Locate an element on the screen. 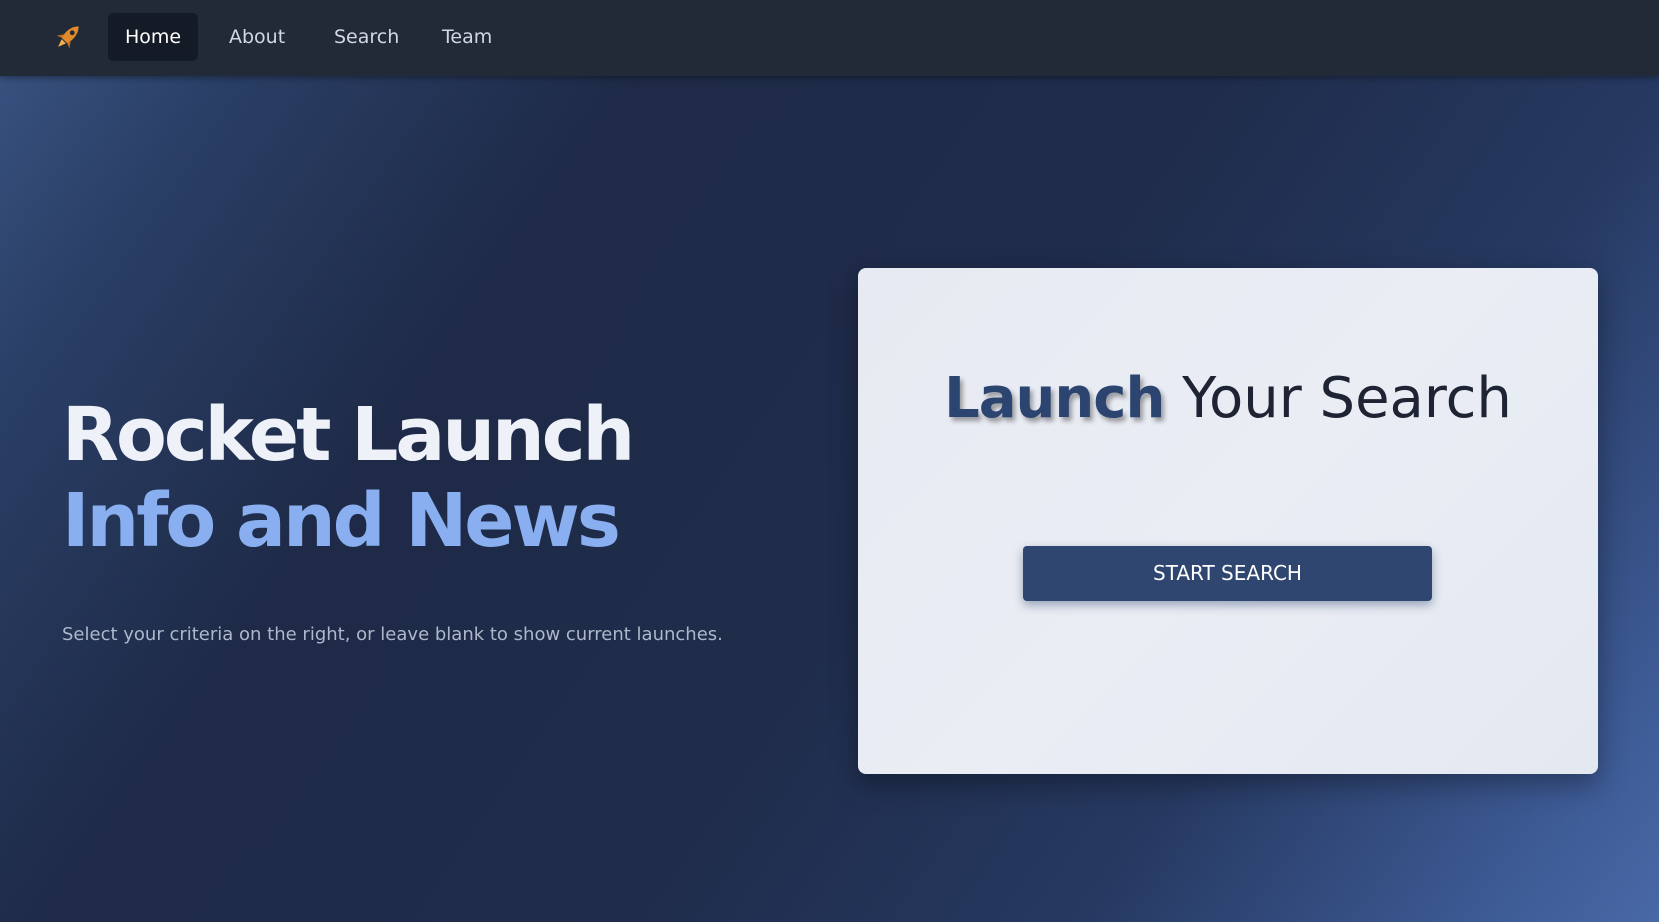  nav-about: About is located at coordinates (257, 37).